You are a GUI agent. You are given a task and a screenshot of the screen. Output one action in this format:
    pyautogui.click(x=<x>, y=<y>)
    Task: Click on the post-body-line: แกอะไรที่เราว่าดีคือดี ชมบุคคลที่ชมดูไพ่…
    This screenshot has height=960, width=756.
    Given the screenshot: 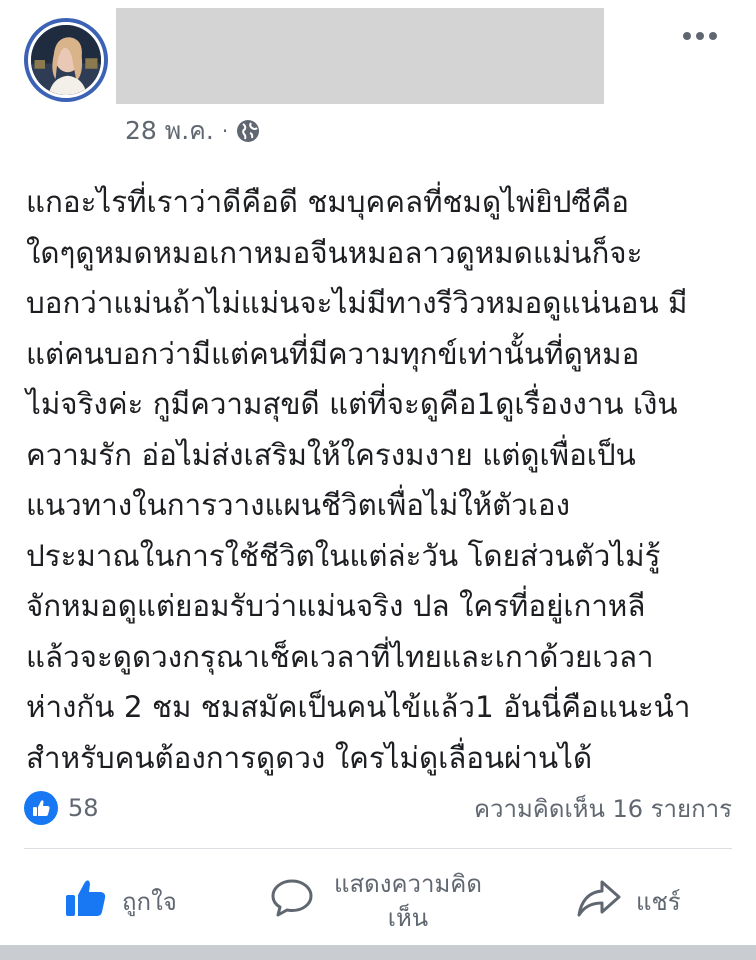 What is the action you would take?
    pyautogui.click(x=327, y=202)
    